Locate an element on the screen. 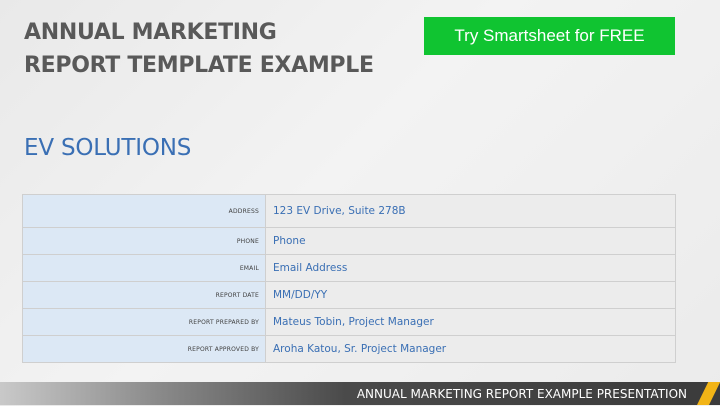 The height and width of the screenshot is (406, 720). table-row: PHONE Phone is located at coordinates (349, 241).